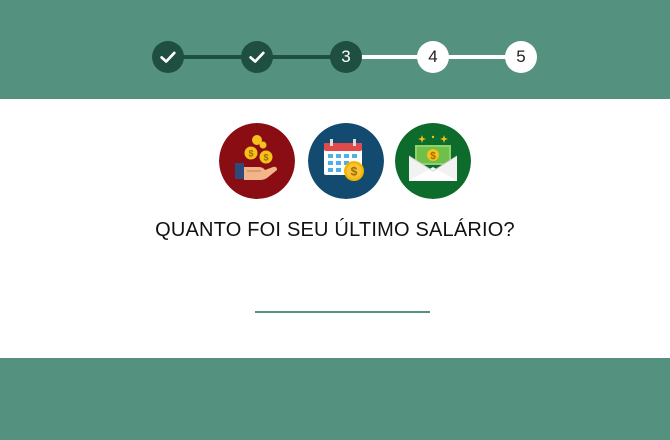  I want to click on step-5-label: 5, so click(521, 56).